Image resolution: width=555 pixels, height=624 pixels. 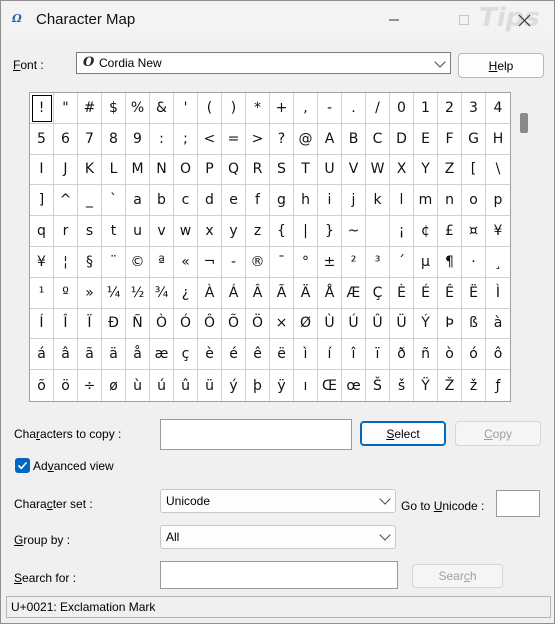 I want to click on character-cell: L, so click(x=114, y=170).